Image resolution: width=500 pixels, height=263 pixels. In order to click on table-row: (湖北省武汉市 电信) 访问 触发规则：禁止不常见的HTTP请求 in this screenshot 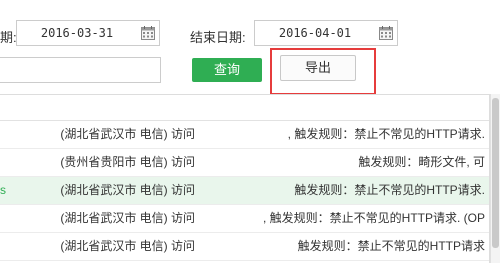, I will do `click(244, 247)`.